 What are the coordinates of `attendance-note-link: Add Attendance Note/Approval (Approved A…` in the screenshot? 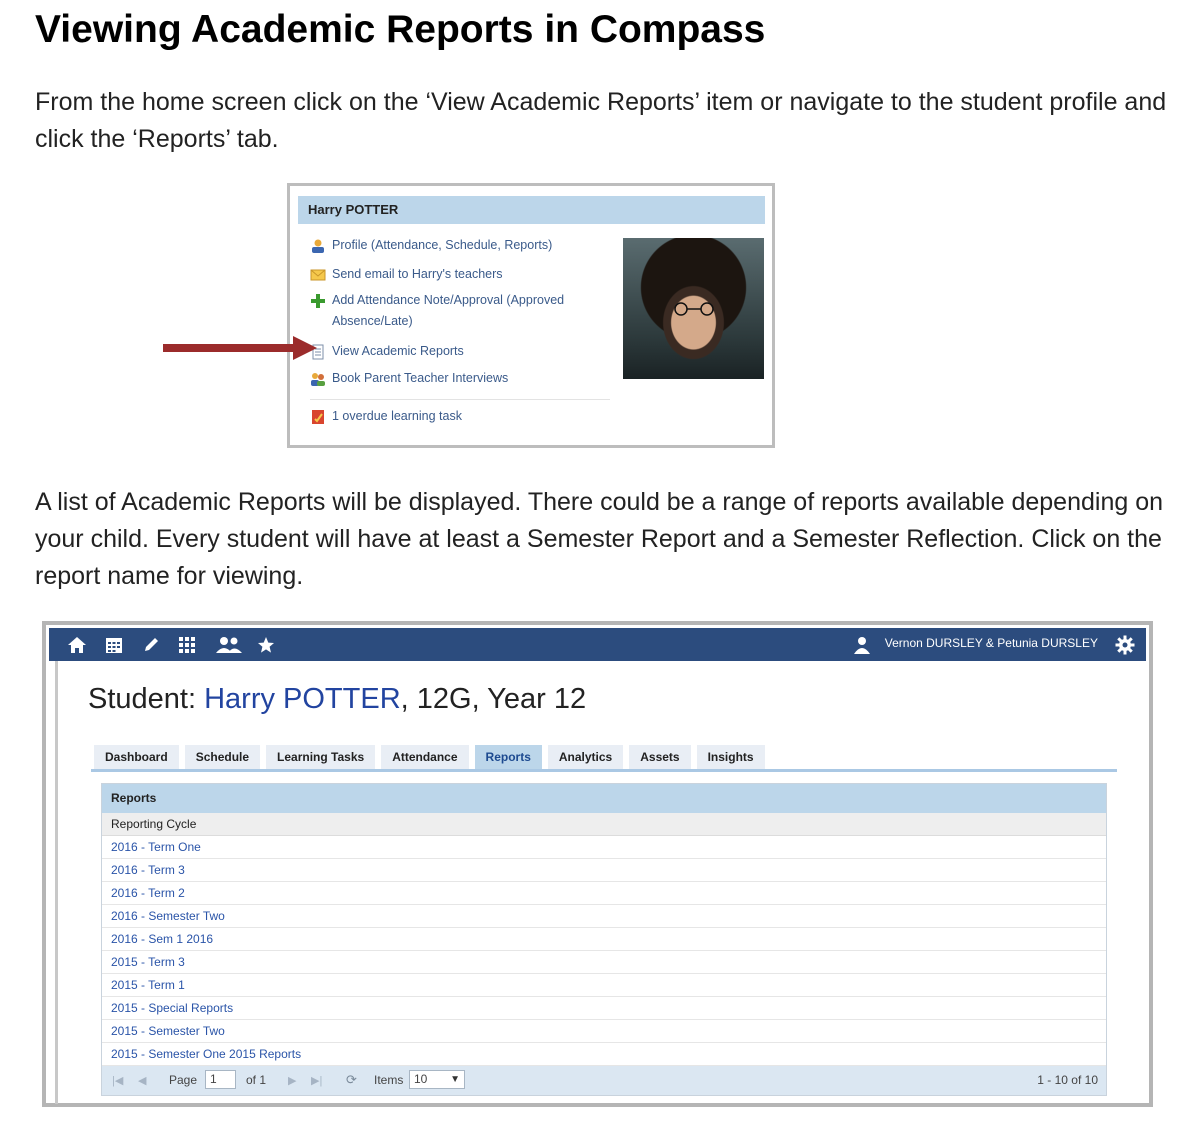 It's located at (455, 311).